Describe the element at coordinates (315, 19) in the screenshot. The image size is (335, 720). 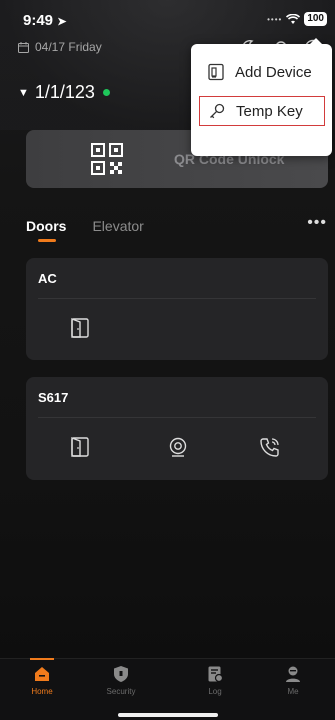
I see `battery-indicator: 100` at that location.